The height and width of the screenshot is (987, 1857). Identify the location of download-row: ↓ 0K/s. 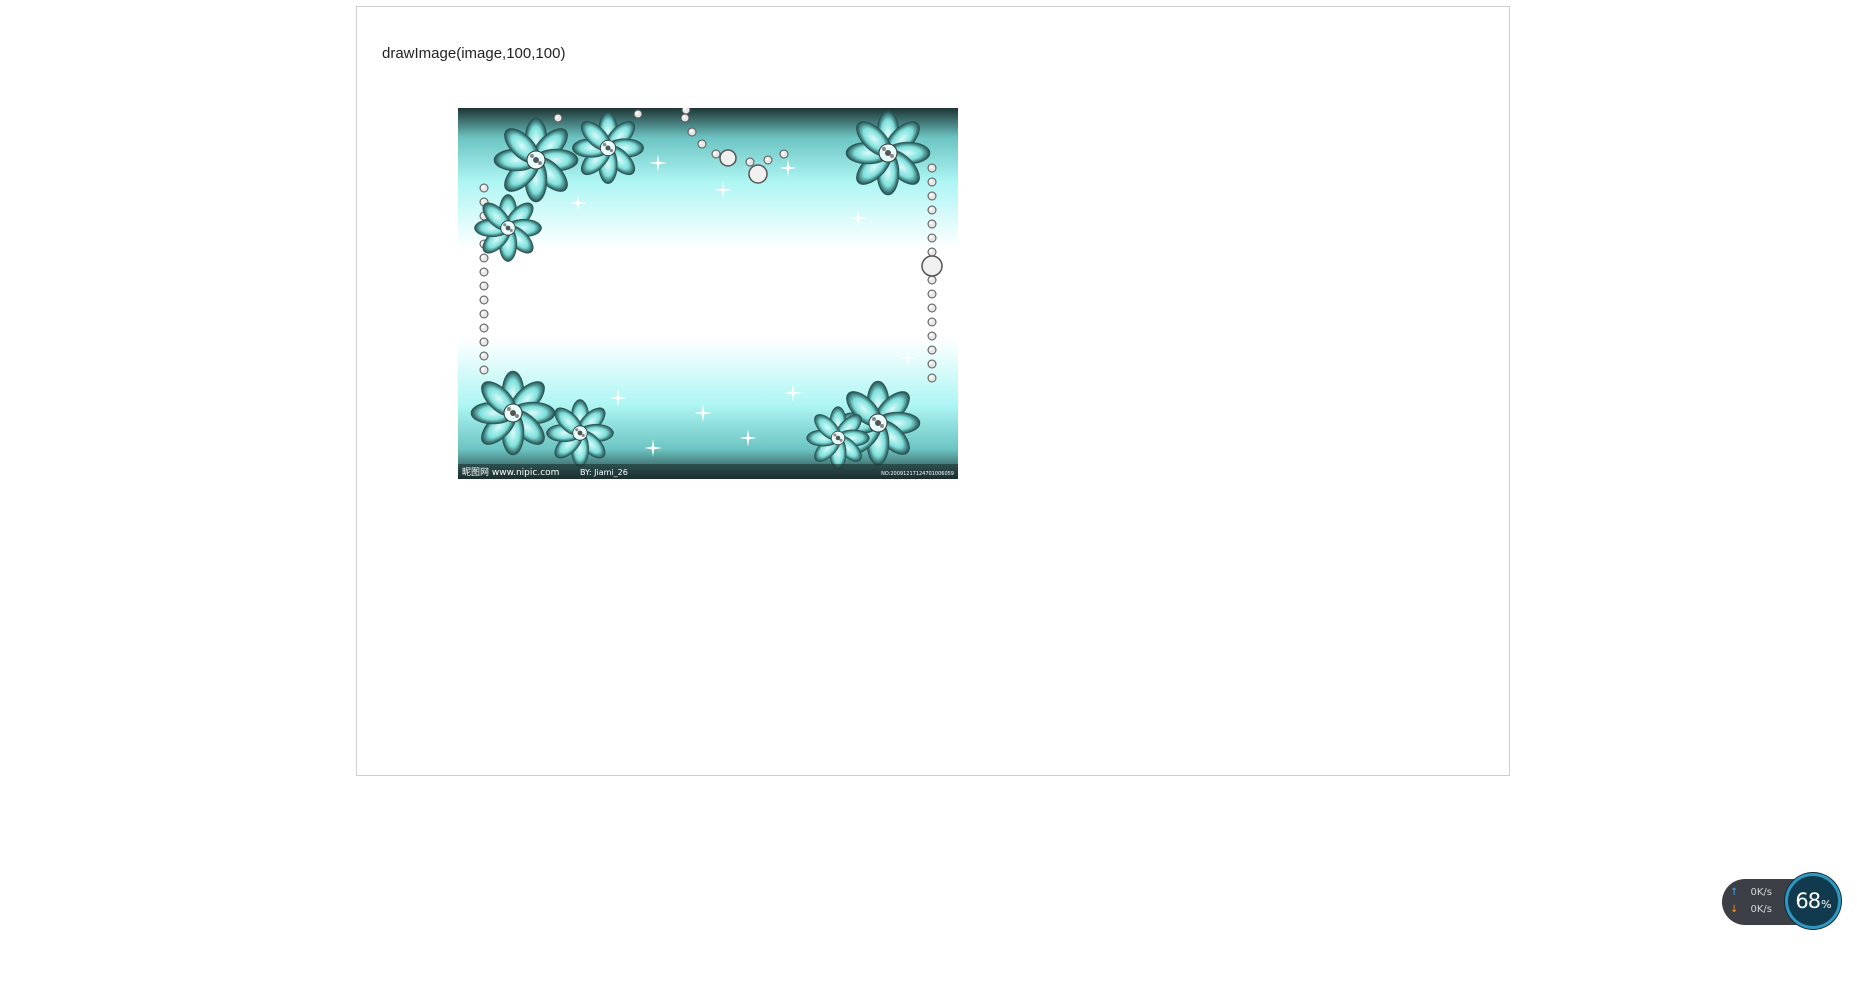
(1751, 909).